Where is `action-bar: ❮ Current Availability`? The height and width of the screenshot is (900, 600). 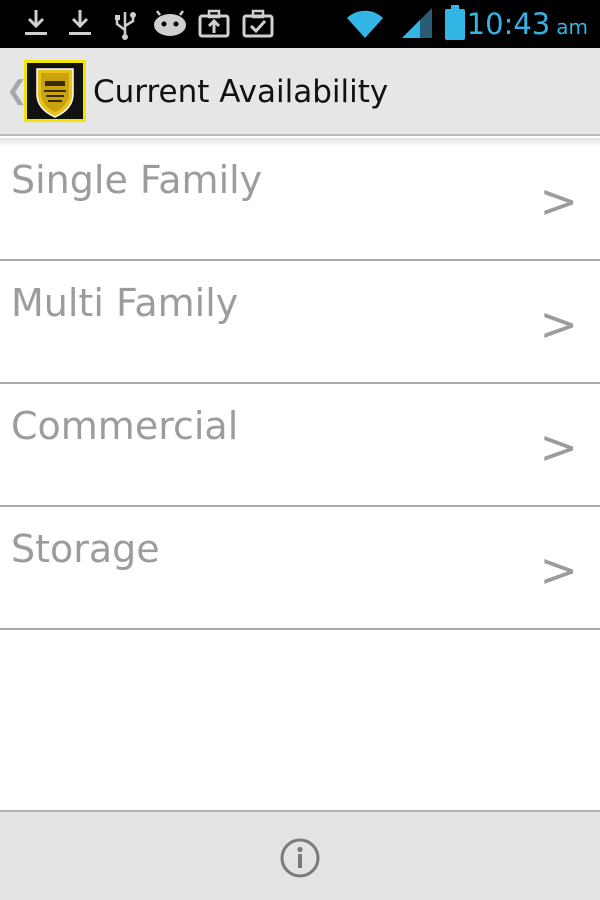 action-bar: ❮ Current Availability is located at coordinates (300, 92).